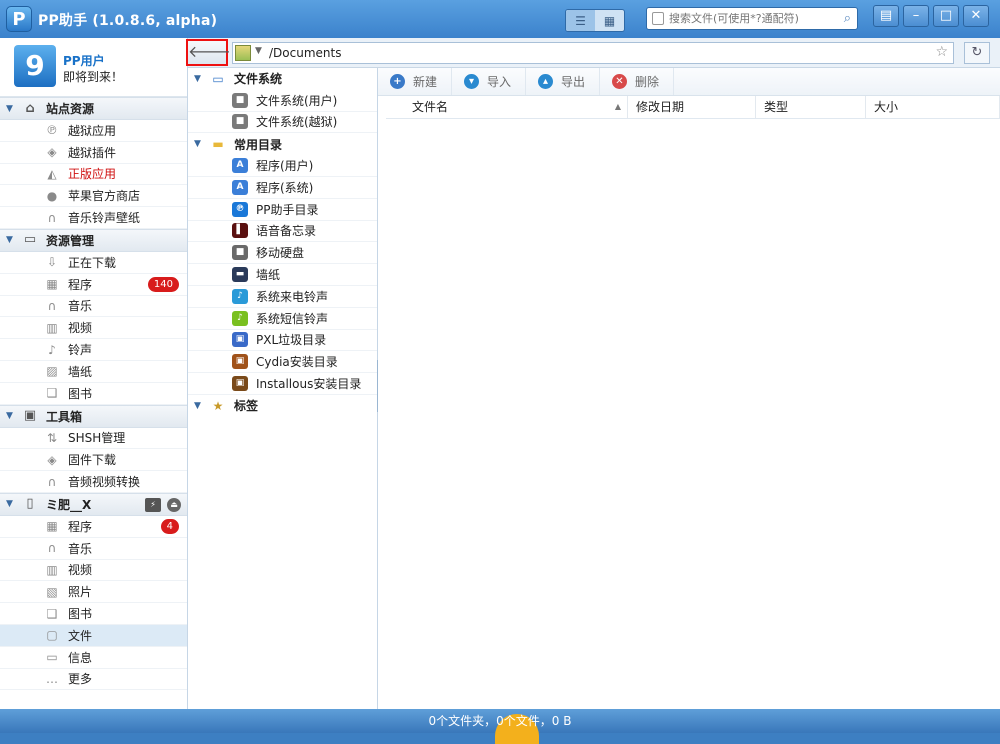 This screenshot has width=1000, height=744. What do you see at coordinates (811, 107) in the screenshot?
I see `column-header: 类型` at bounding box center [811, 107].